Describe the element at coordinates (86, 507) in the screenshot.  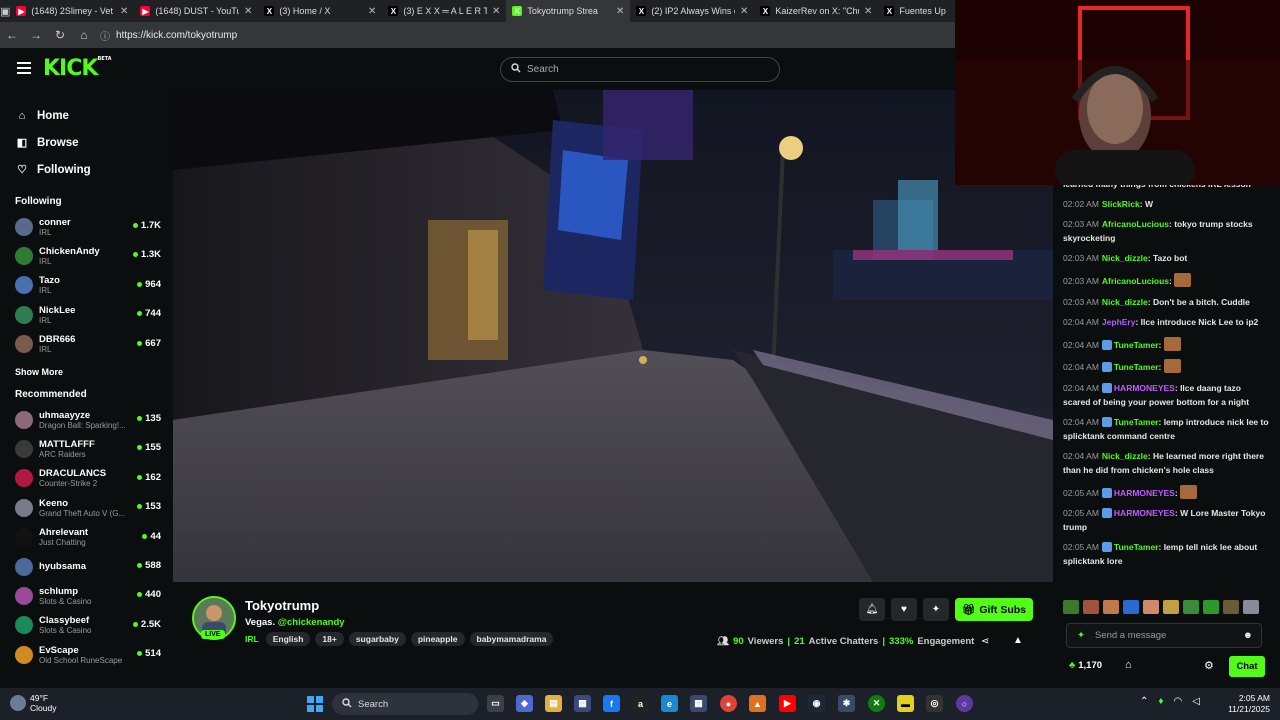
I see `sidebar-channel-keeno: Keeno Grand Theft Auto V (G... 153` at that location.